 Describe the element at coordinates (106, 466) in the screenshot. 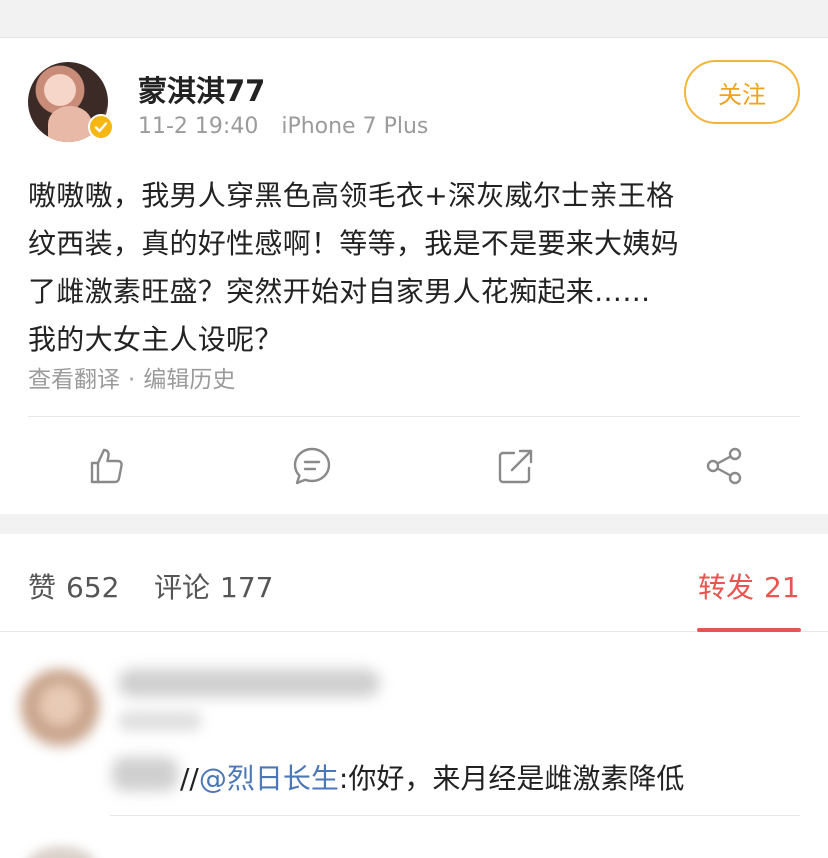

I see `like-icon` at that location.